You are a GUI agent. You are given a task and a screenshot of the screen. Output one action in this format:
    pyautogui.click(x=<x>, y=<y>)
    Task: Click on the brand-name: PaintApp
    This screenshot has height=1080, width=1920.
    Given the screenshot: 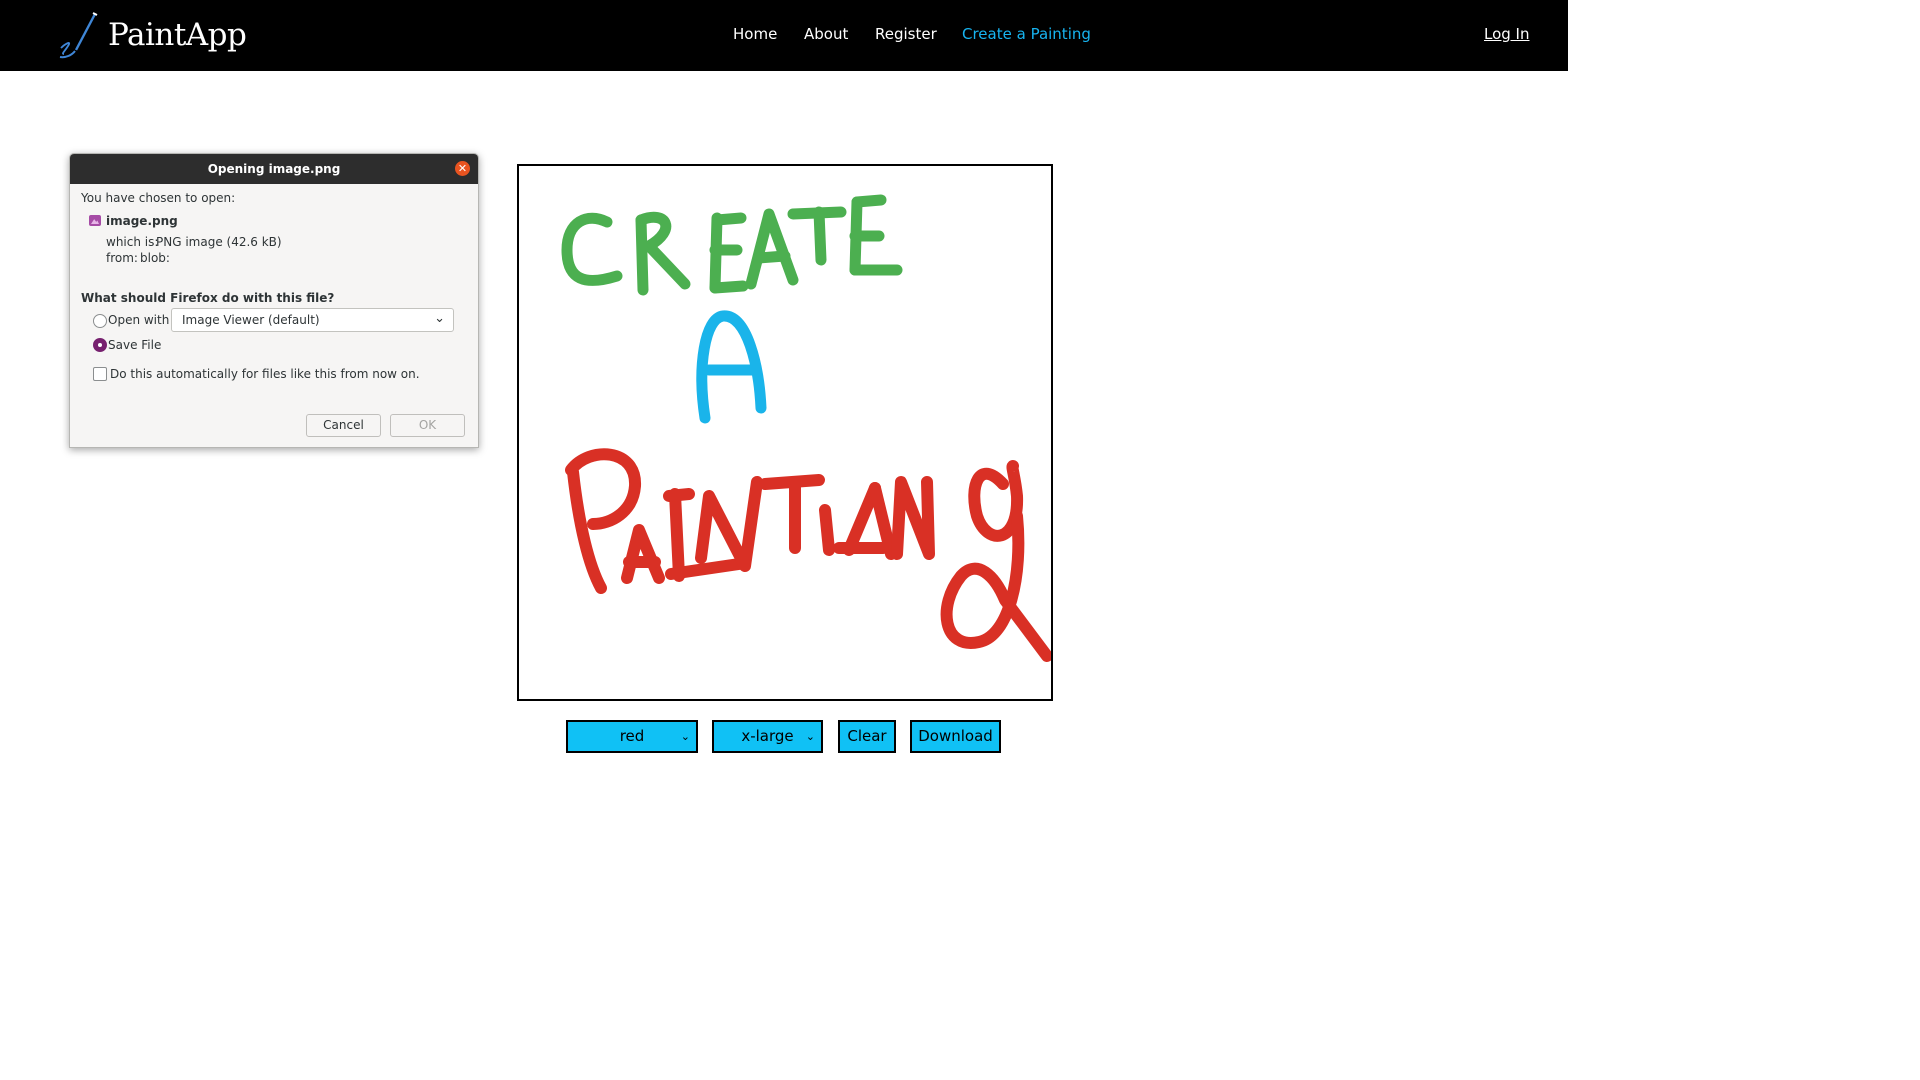 What is the action you would take?
    pyautogui.click(x=177, y=35)
    